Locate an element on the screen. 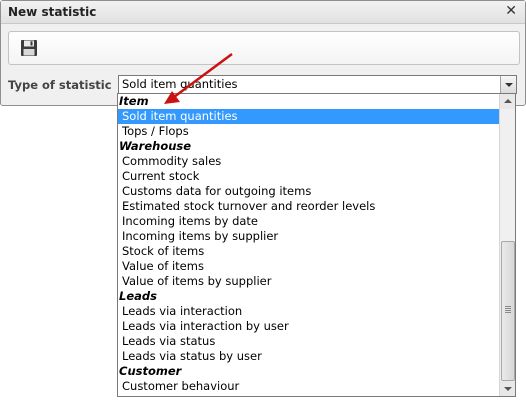  dropdown-option: Leads via status by user is located at coordinates (308, 356).